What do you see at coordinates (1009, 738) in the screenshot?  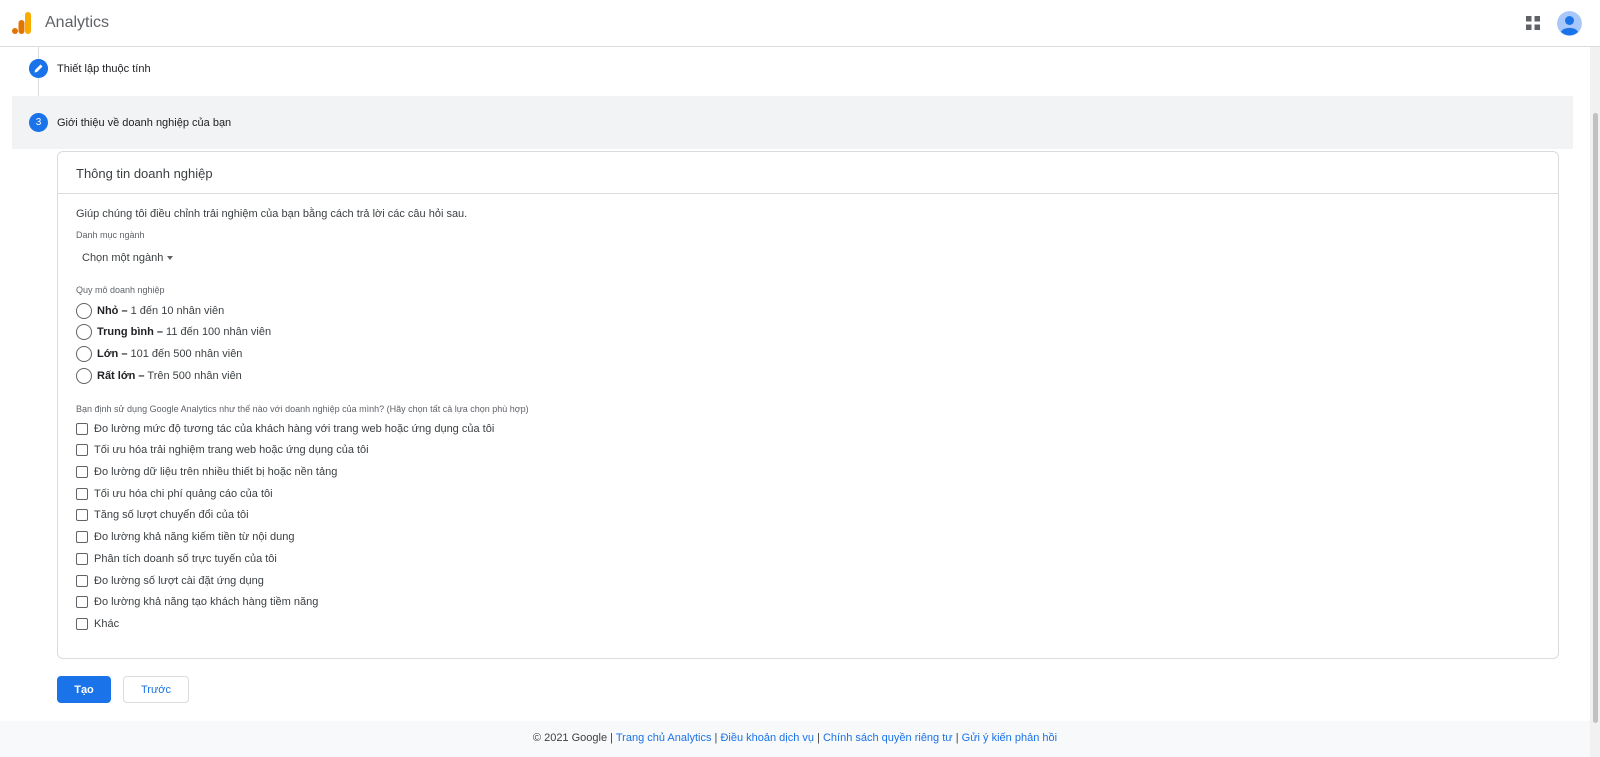 I see `send-feedback-link: Gửi ý kiến phản hồi` at bounding box center [1009, 738].